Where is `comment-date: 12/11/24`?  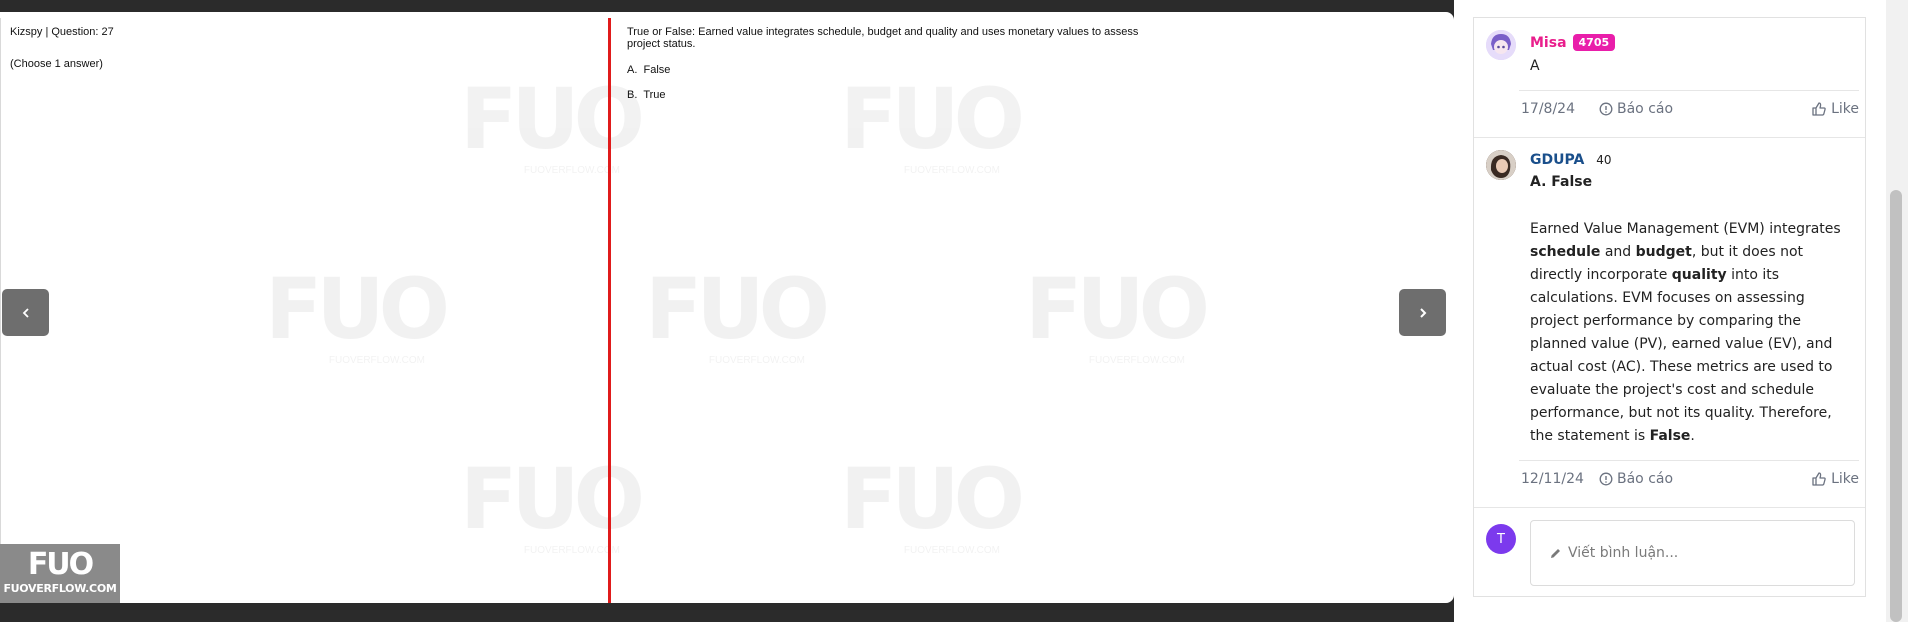
comment-date: 12/11/24 is located at coordinates (1552, 478).